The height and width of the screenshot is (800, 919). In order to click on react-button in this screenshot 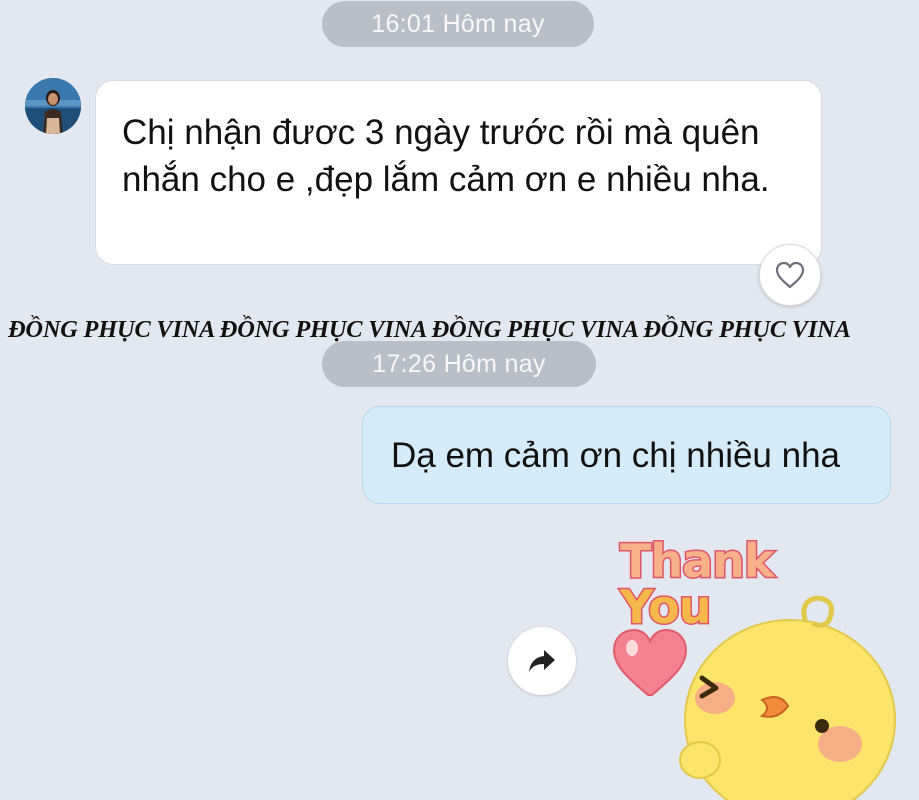, I will do `click(790, 275)`.